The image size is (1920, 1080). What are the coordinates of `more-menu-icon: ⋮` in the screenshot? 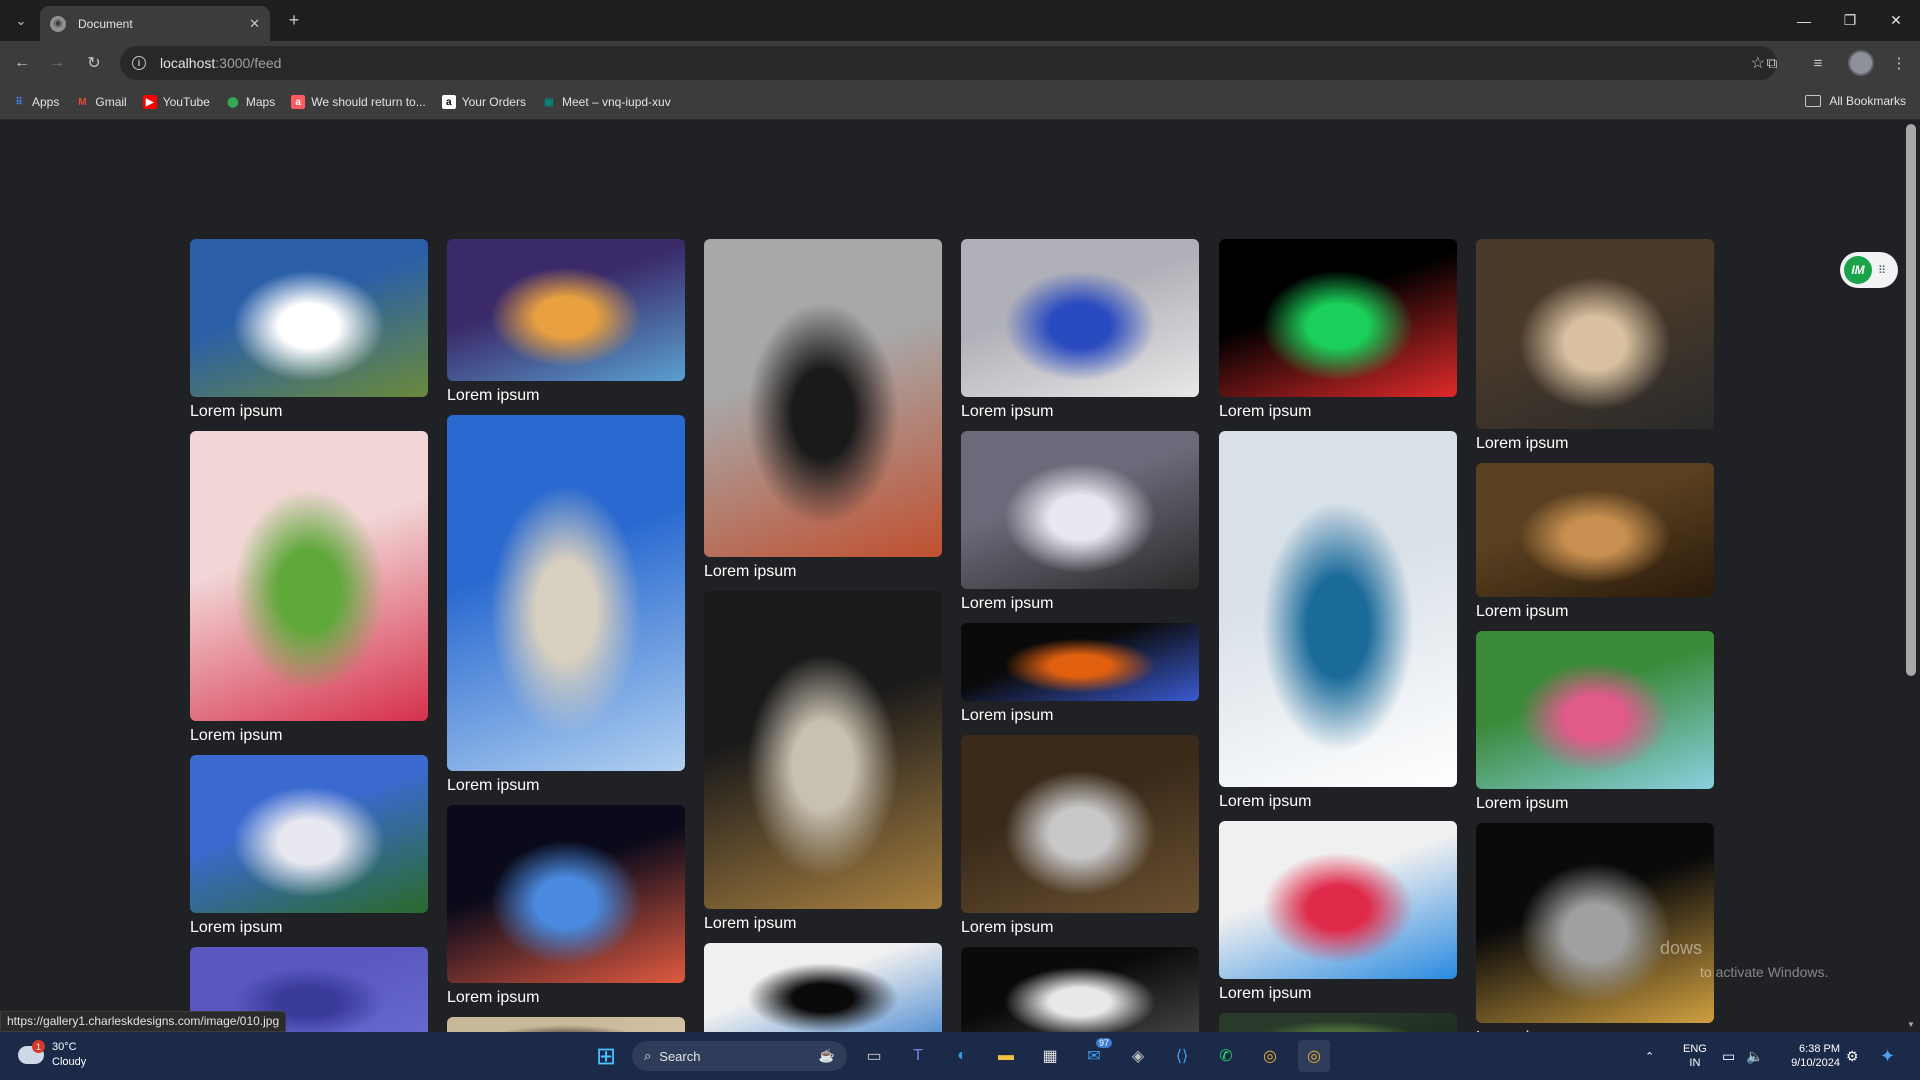 It's located at (1899, 63).